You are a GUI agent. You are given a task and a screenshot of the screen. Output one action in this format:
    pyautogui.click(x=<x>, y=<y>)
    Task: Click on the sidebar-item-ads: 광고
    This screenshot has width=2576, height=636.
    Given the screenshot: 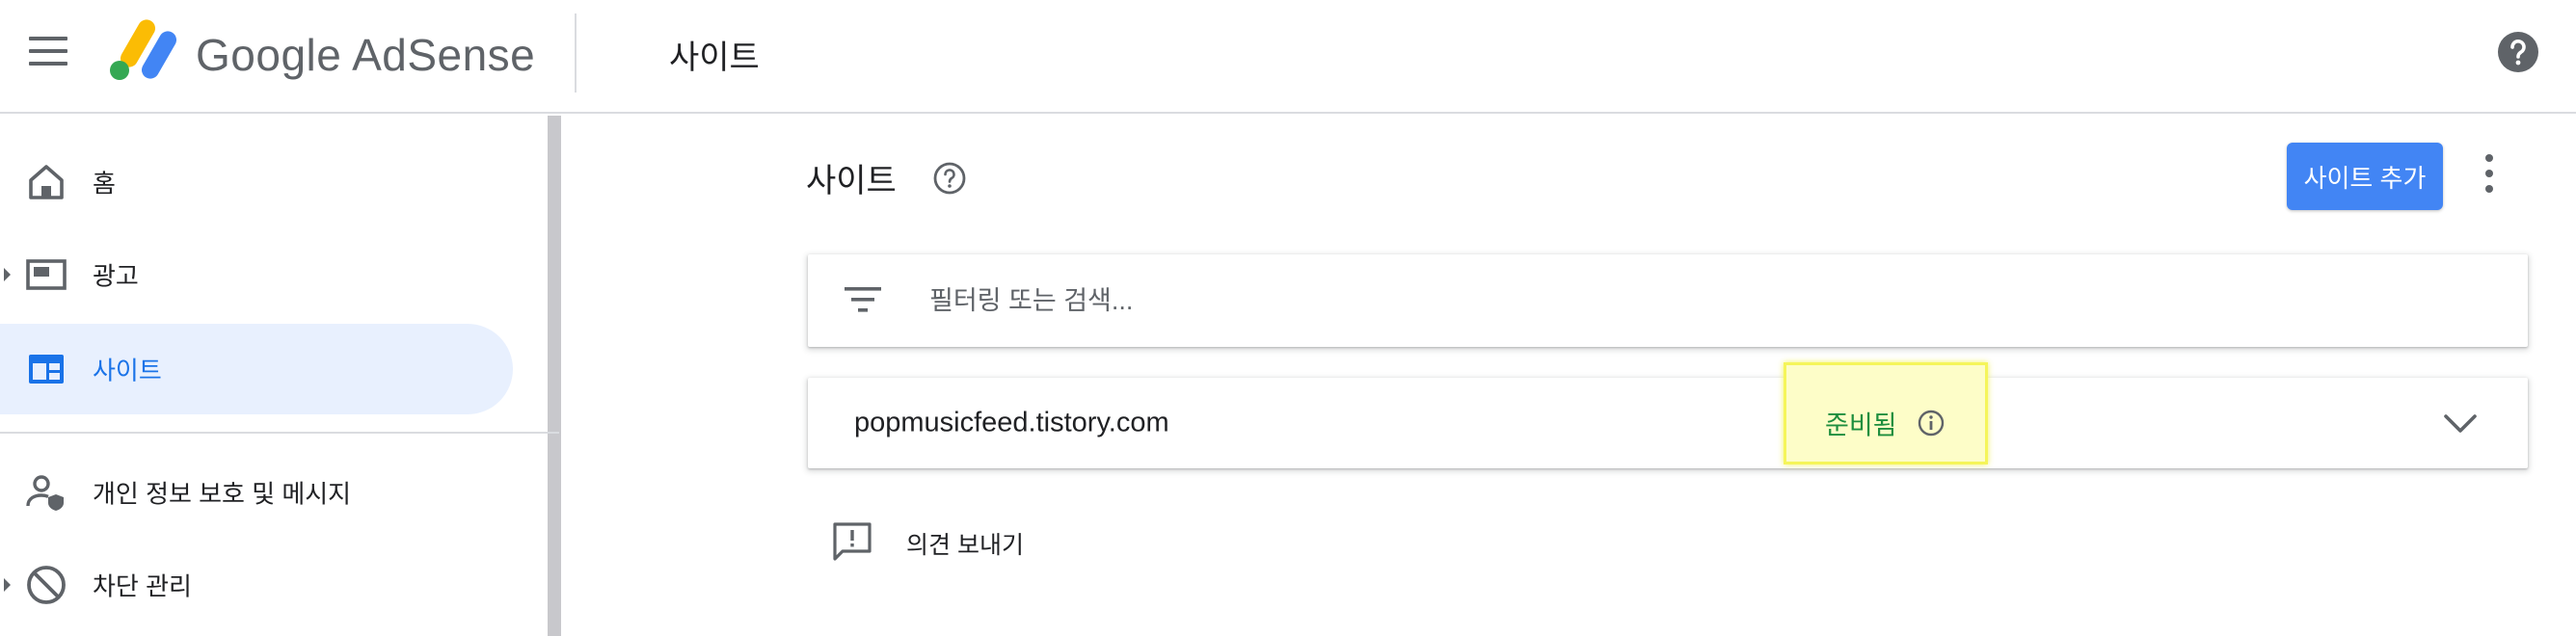 What is the action you would take?
    pyautogui.click(x=256, y=274)
    